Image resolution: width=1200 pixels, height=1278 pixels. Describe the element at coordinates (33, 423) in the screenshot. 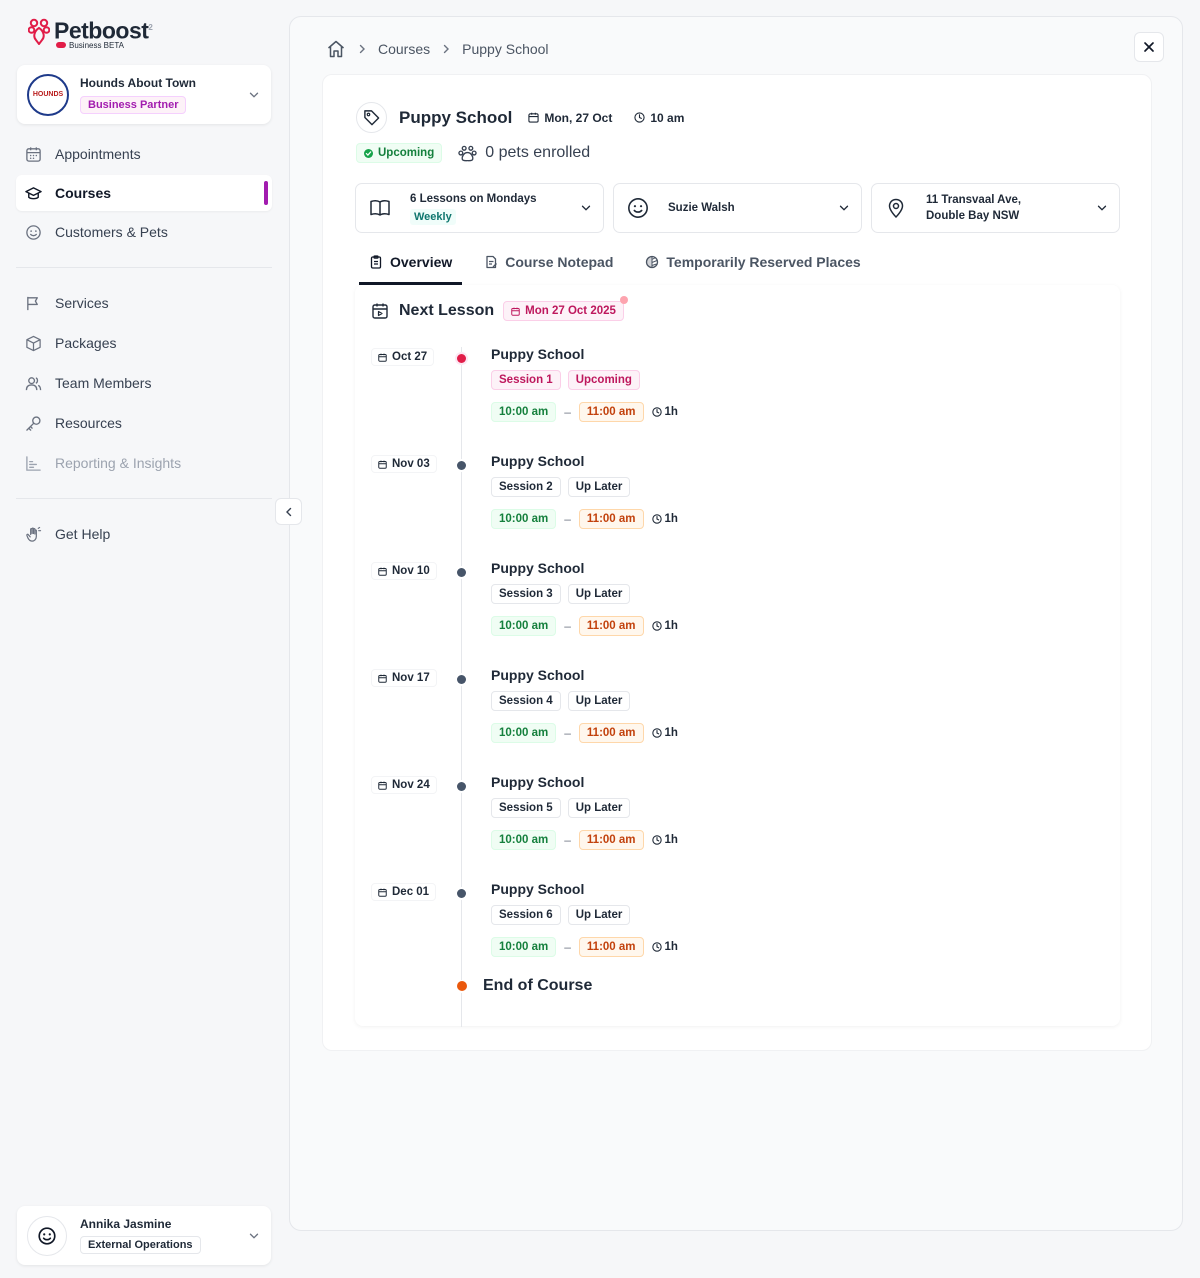

I see `key-icon` at that location.